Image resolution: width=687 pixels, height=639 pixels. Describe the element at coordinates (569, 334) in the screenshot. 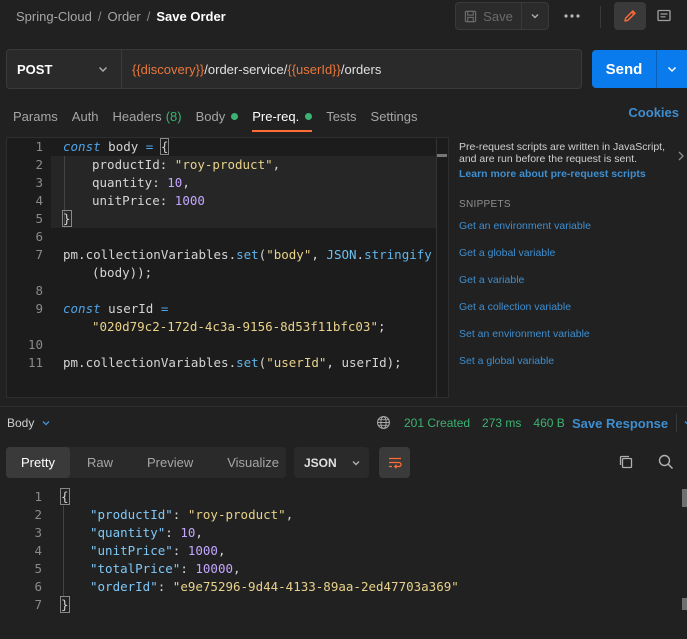

I see `snippet-set-environment-variable: Set an environment variable` at that location.